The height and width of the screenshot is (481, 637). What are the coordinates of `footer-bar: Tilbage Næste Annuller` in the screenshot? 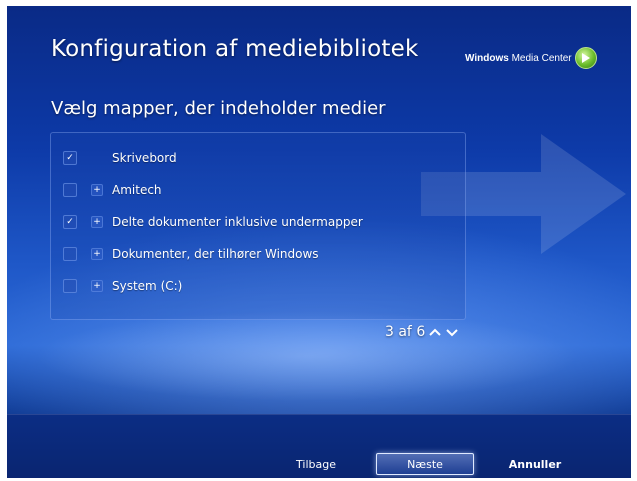 It's located at (319, 446).